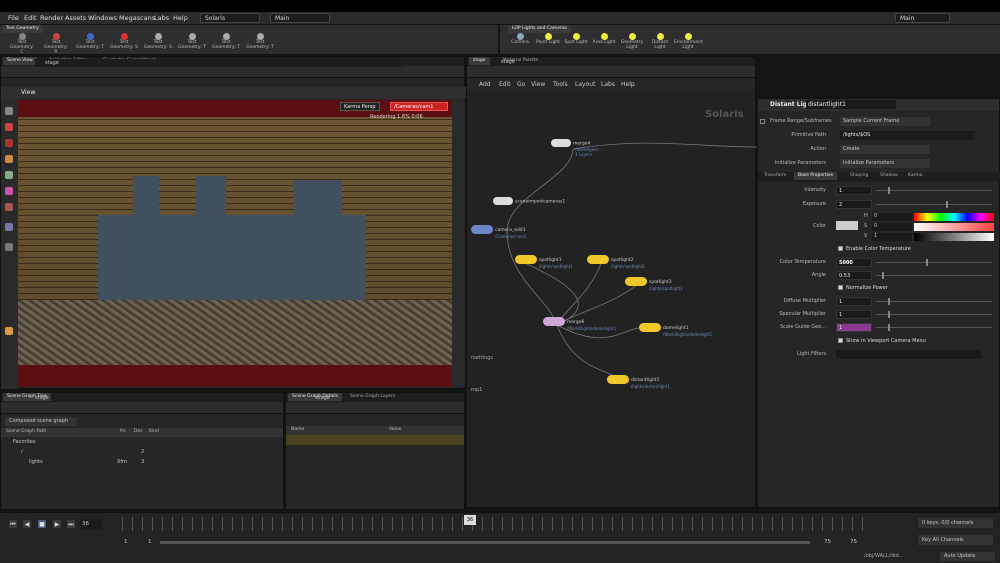 The image size is (1000, 563). I want to click on hue-slider, so click(954, 217).